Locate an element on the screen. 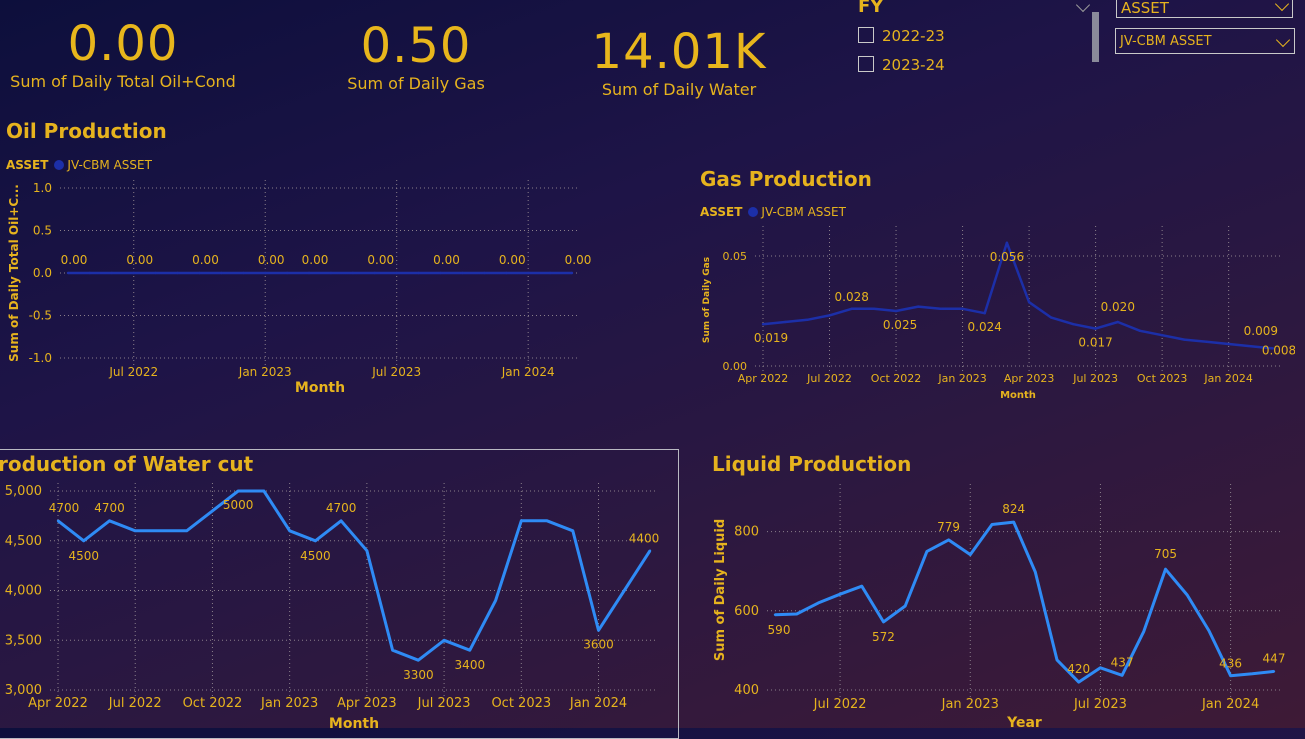  x-tick-label: Jan 2023 is located at coordinates (970, 704).